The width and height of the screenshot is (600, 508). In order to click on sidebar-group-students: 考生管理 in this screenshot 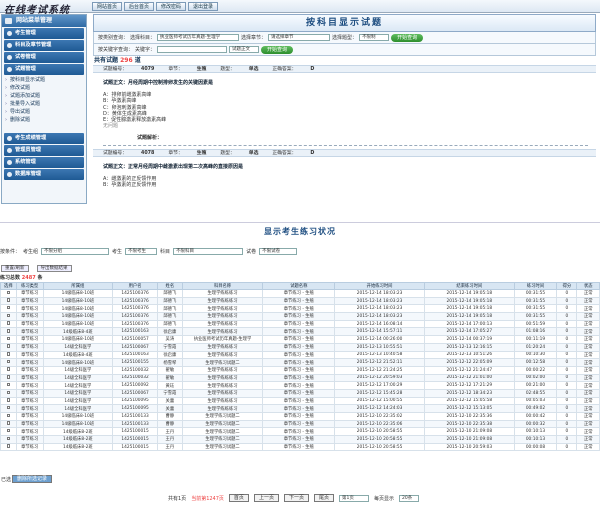, I will do `click(44, 33)`.